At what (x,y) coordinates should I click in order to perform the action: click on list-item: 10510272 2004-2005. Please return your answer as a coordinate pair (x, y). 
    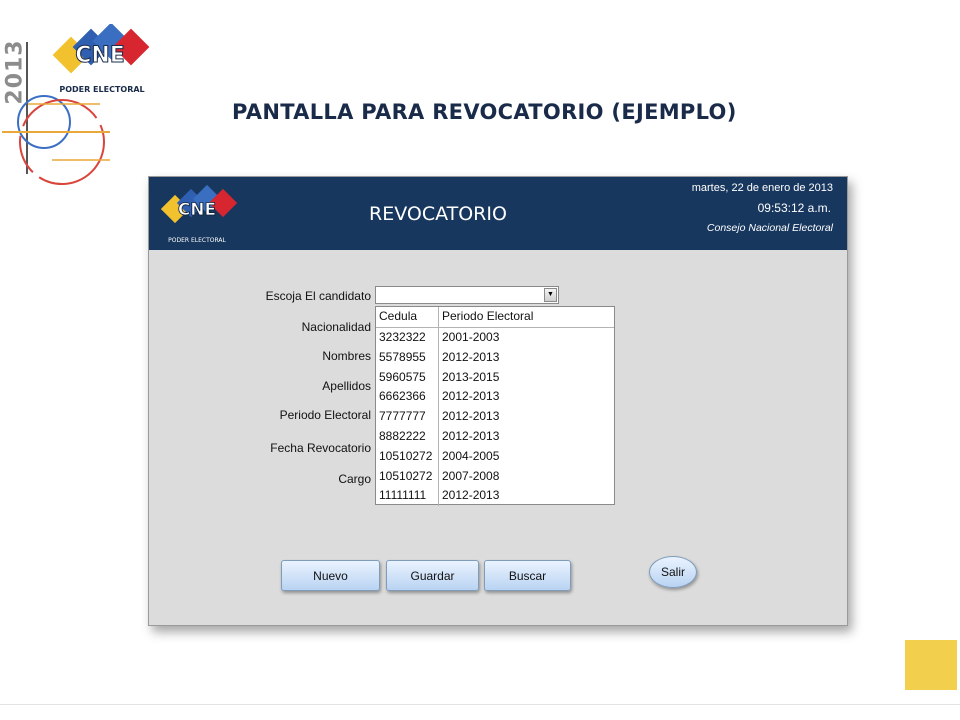
    Looking at the image, I should click on (495, 456).